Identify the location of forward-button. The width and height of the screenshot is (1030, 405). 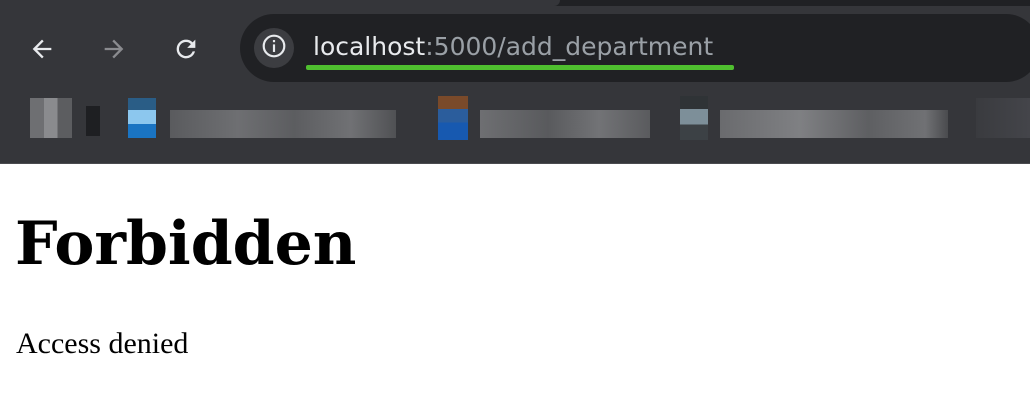
(114, 49).